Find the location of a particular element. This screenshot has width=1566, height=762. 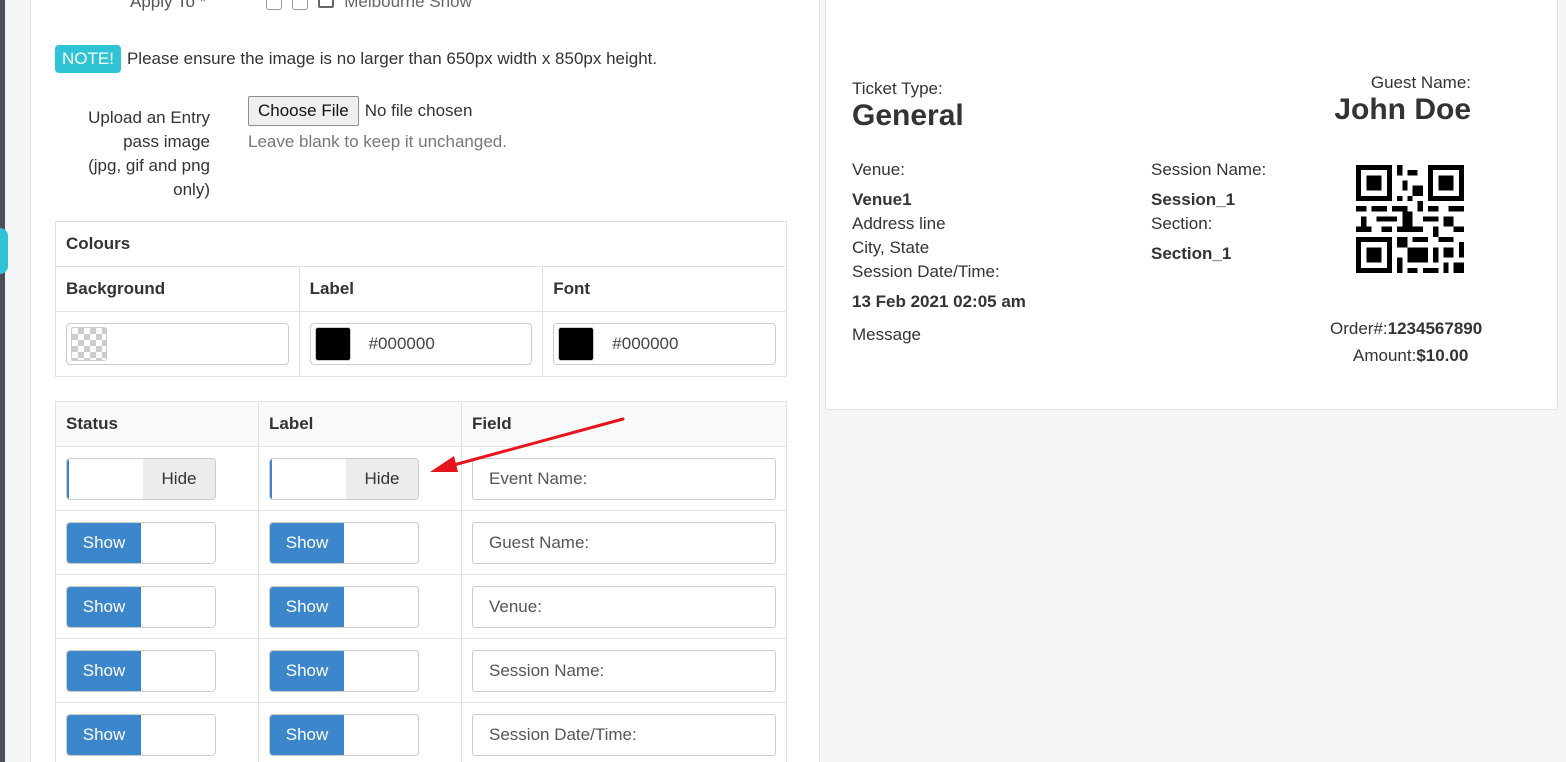

colour-col-label: Label is located at coordinates (421, 289).